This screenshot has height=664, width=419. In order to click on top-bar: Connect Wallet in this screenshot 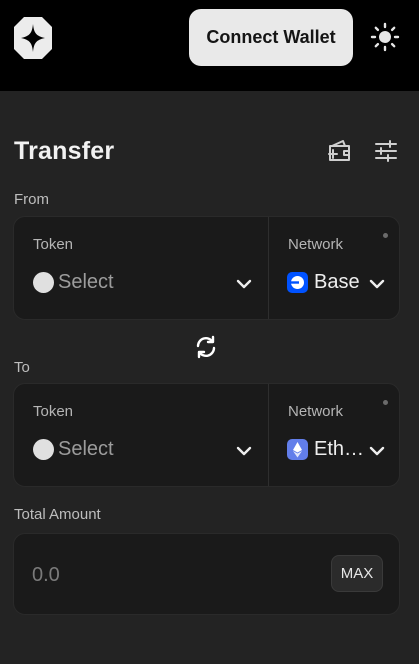, I will do `click(209, 45)`.